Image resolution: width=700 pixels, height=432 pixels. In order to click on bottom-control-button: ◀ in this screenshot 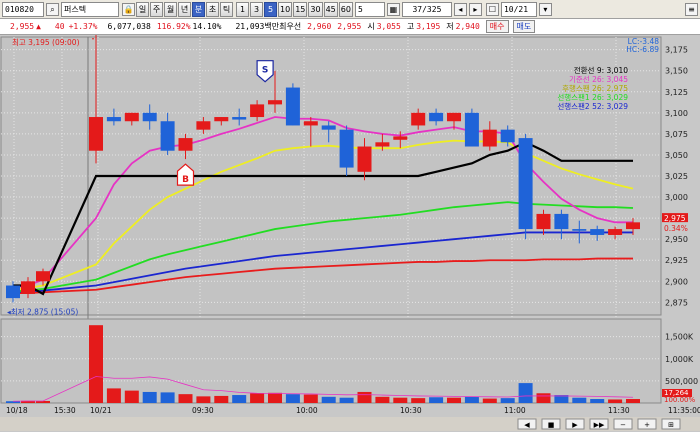, I will do `click(527, 424)`.